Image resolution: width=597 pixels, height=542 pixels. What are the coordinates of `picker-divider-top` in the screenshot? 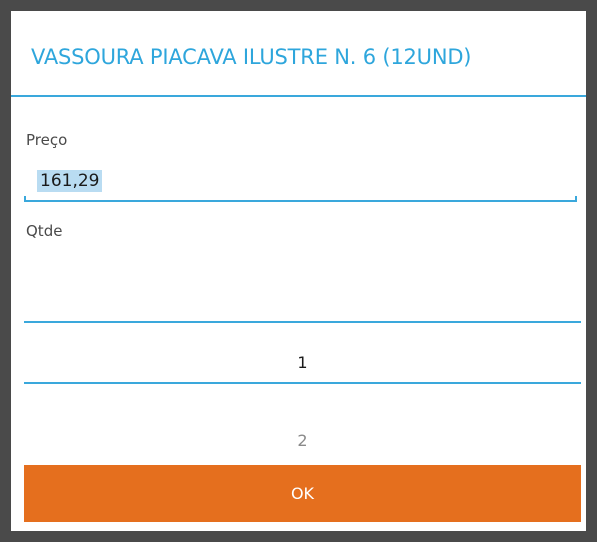 It's located at (302, 322).